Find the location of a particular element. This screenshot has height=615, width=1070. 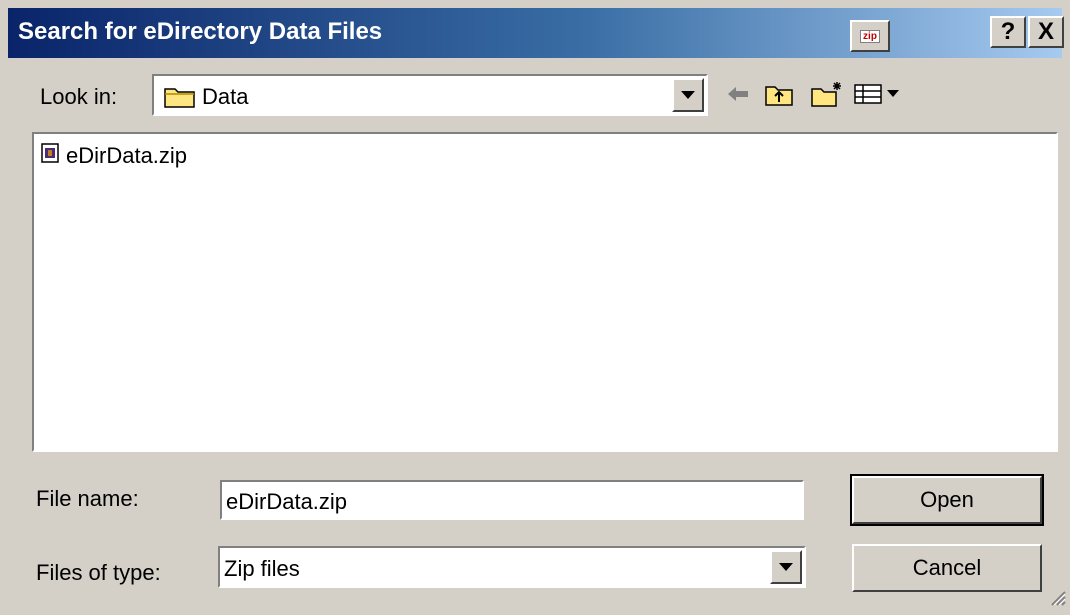

cancel-button: Cancel is located at coordinates (947, 568).